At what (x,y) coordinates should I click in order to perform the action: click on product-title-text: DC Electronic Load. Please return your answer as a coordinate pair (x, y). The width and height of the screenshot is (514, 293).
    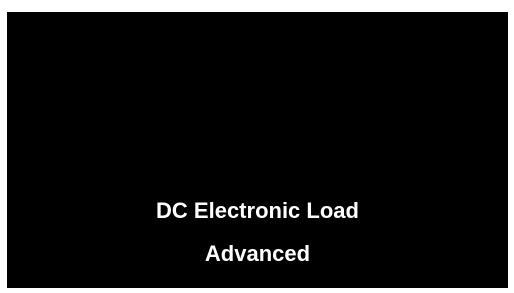
    Looking at the image, I should click on (257, 210).